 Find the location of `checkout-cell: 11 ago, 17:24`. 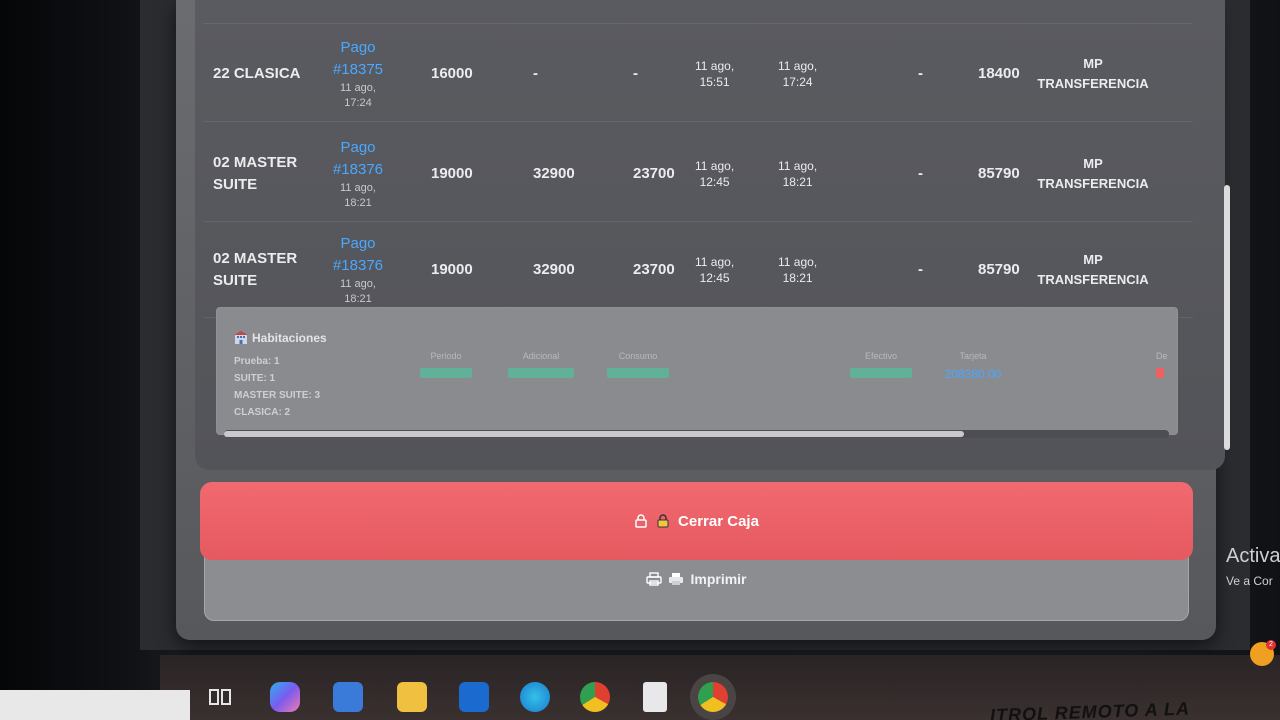

checkout-cell: 11 ago, 17:24 is located at coordinates (797, 73).